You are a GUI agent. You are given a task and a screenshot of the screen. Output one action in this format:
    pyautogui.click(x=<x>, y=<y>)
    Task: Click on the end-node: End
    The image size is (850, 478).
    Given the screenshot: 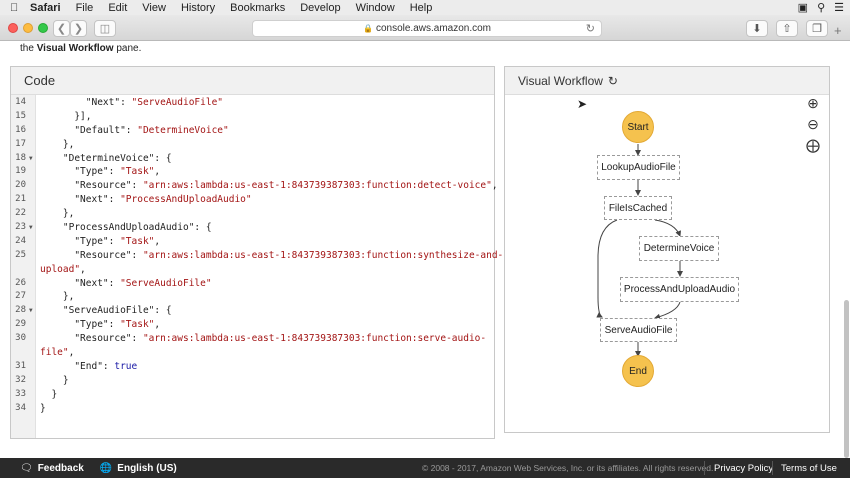 What is the action you would take?
    pyautogui.click(x=638, y=371)
    